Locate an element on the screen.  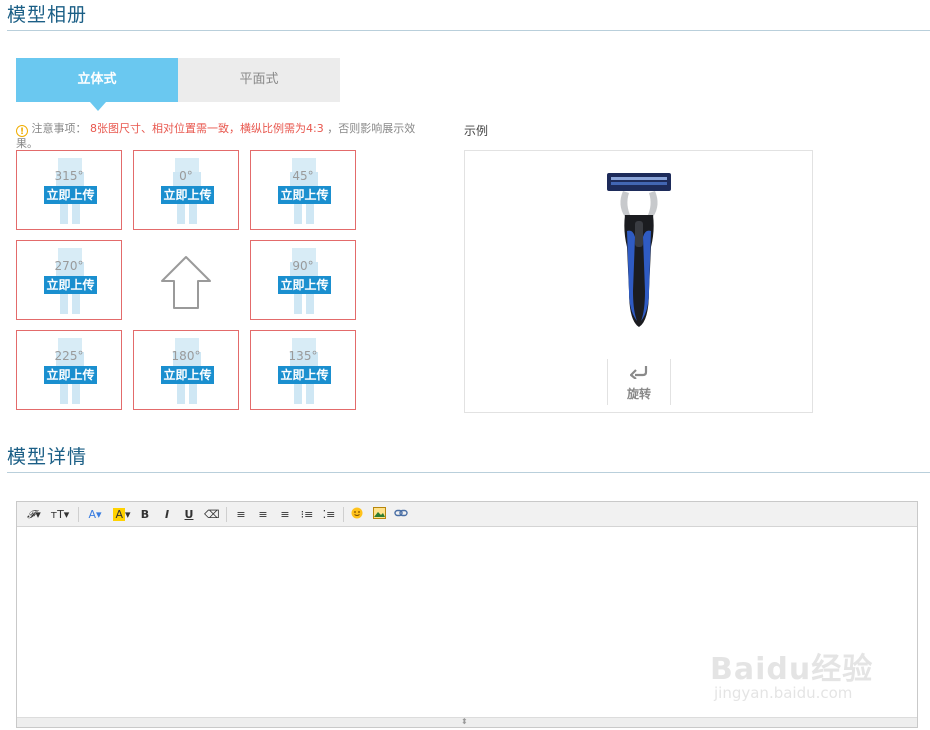
razor-image is located at coordinates (639, 250).